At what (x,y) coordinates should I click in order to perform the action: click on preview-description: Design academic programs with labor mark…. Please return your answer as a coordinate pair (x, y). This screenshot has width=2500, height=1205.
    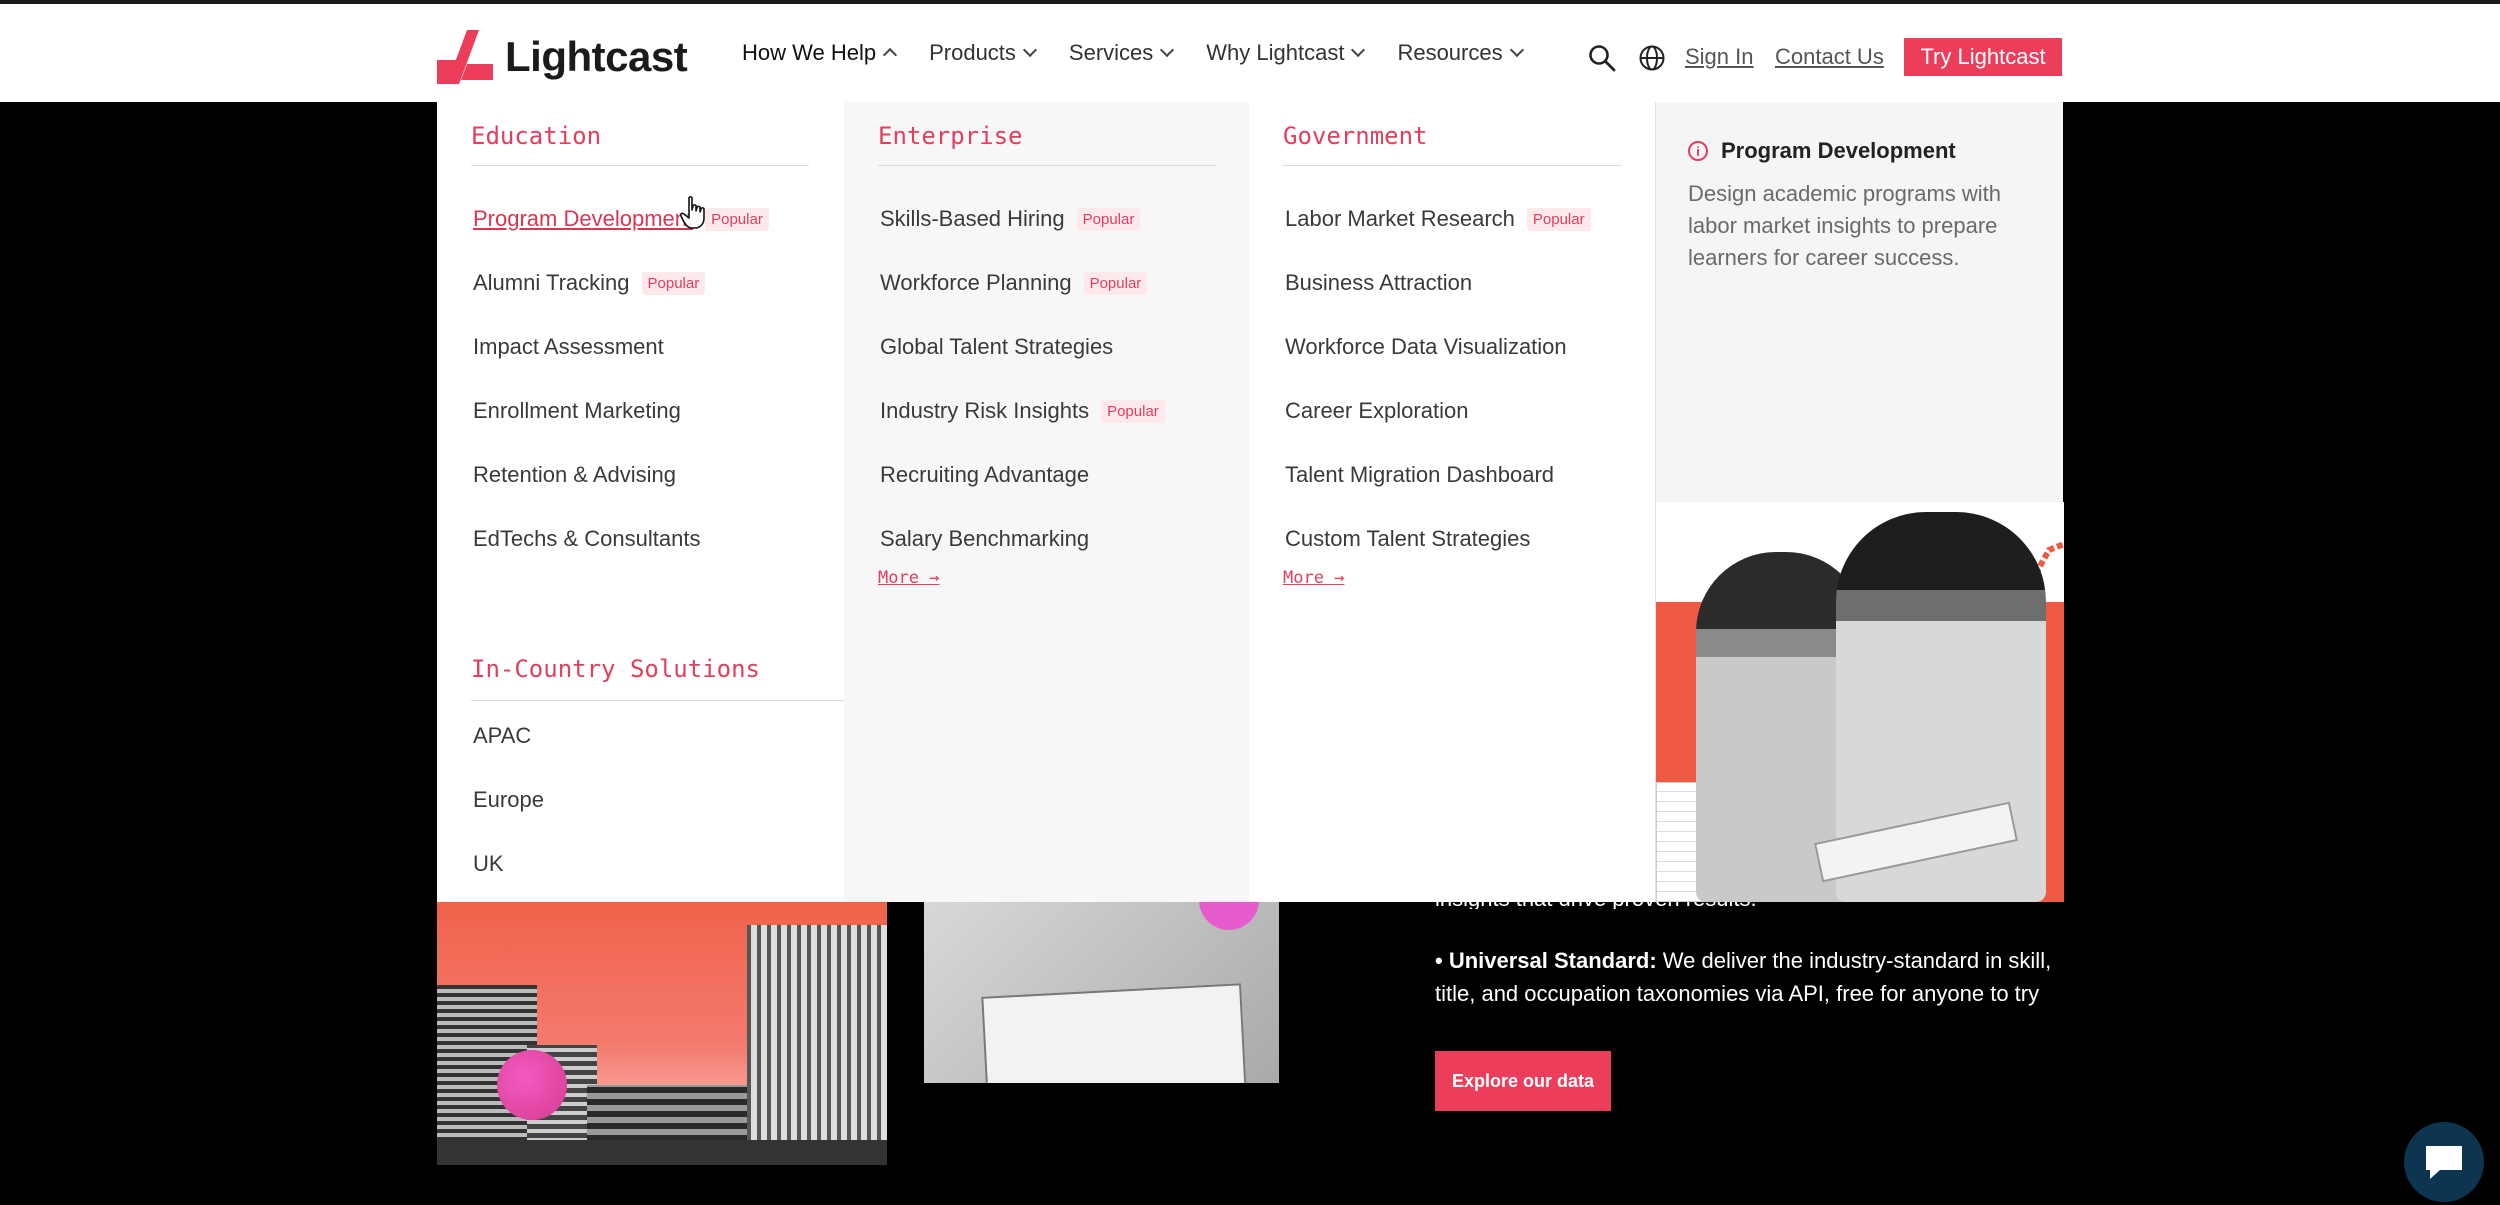
    Looking at the image, I should click on (1845, 225).